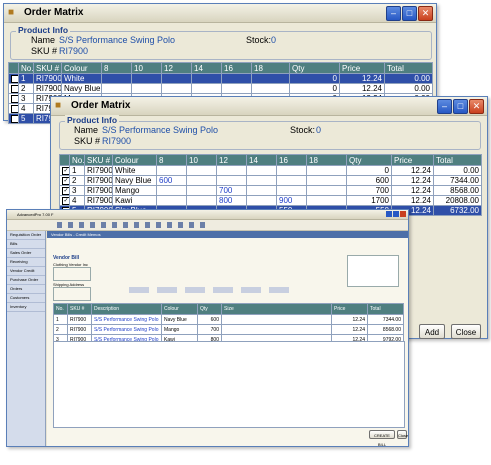 This screenshot has height=465, width=491. What do you see at coordinates (26, 244) in the screenshot?
I see `sidebar-item: Bills` at bounding box center [26, 244].